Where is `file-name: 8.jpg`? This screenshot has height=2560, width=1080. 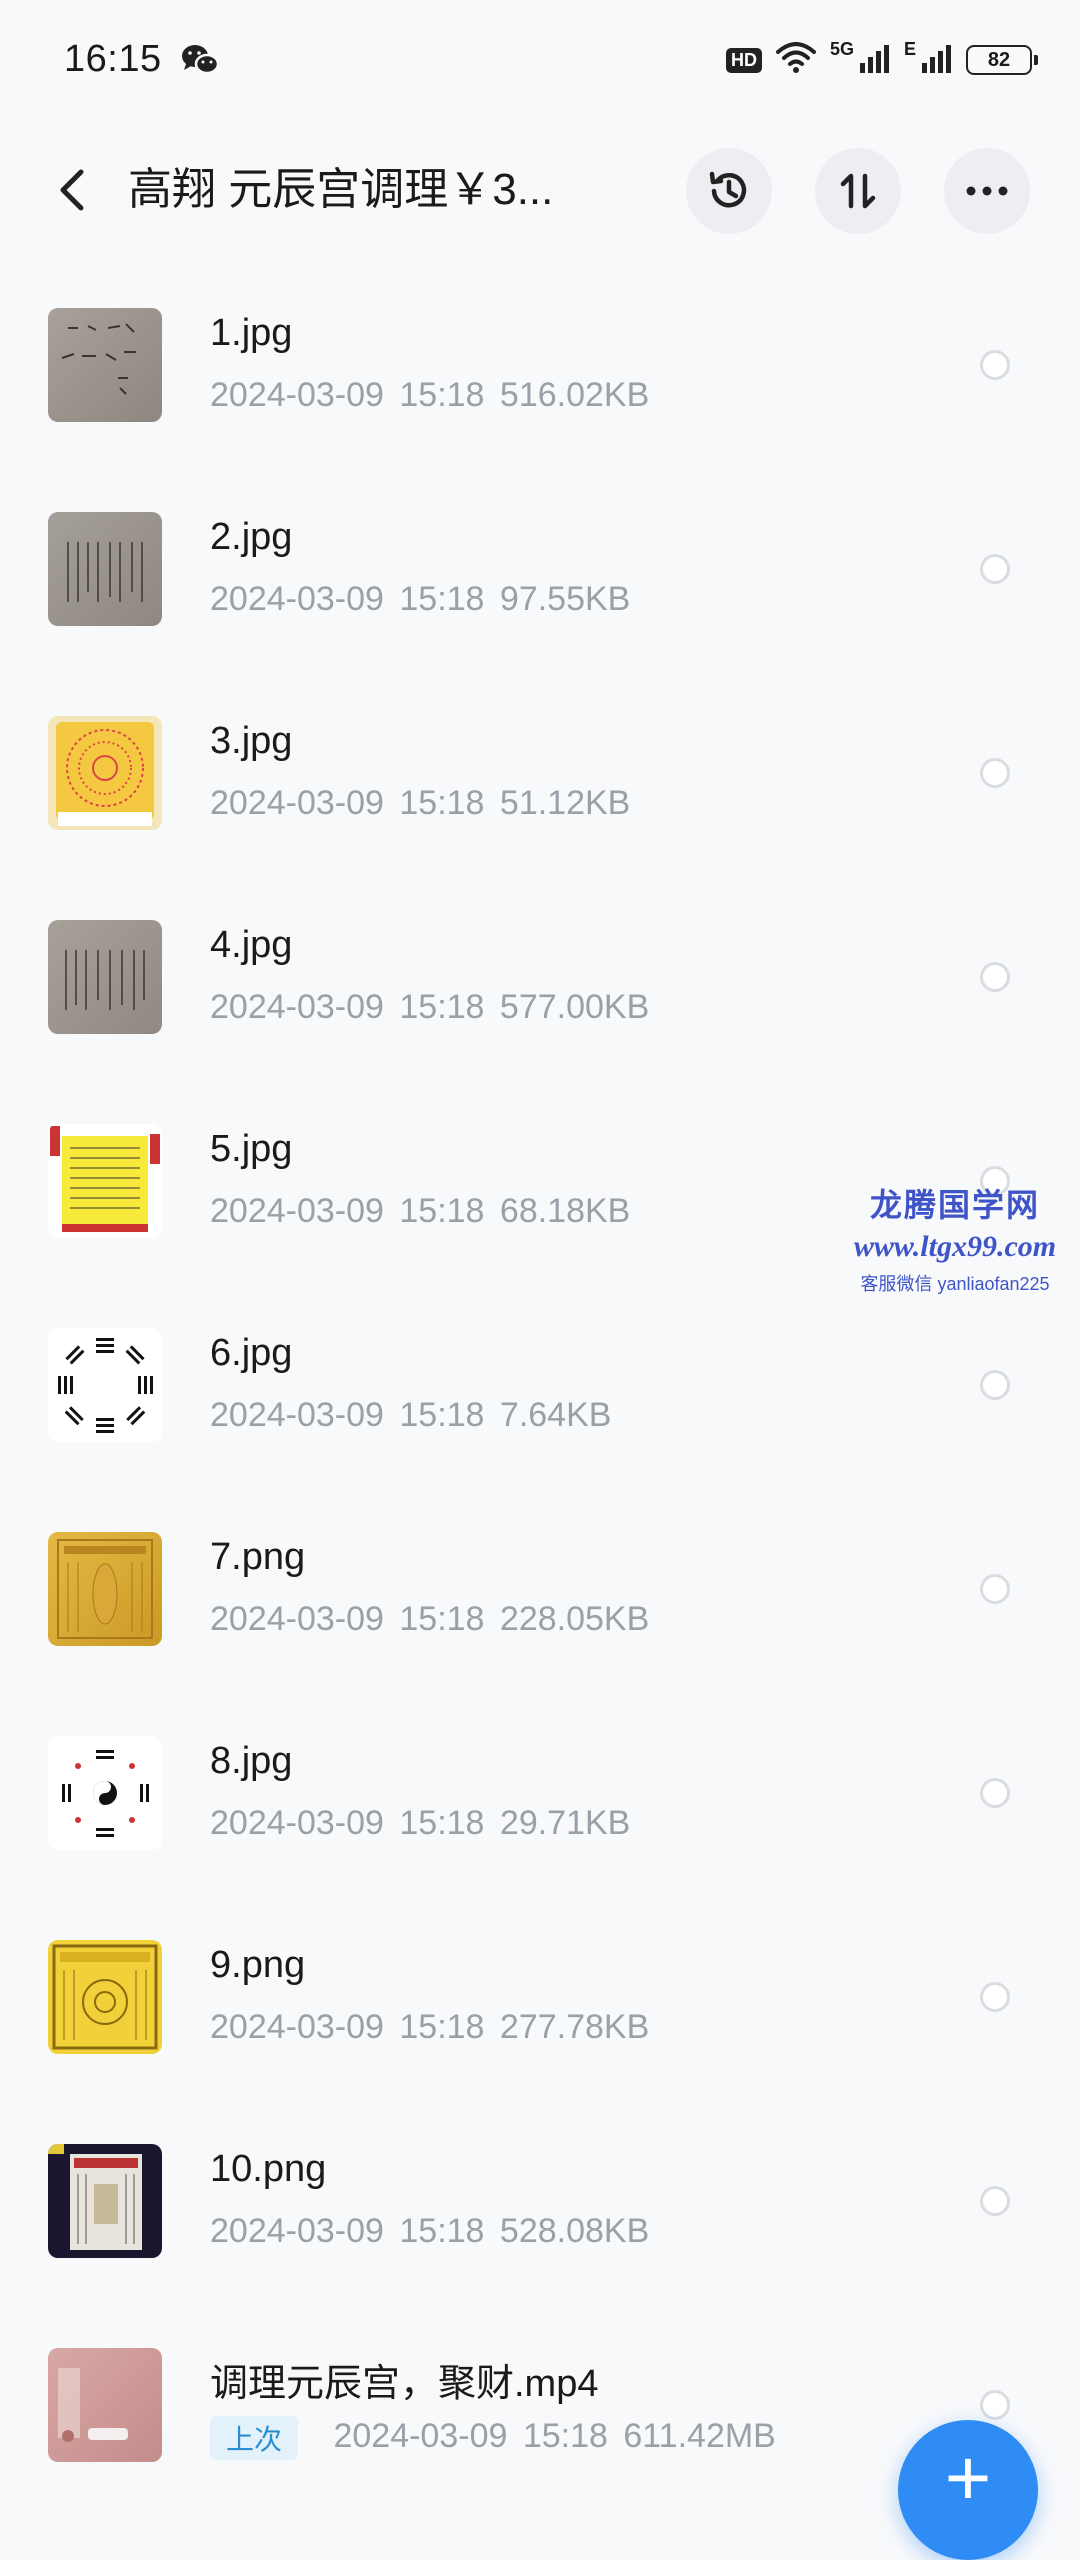
file-name: 8.jpg is located at coordinates (251, 1761).